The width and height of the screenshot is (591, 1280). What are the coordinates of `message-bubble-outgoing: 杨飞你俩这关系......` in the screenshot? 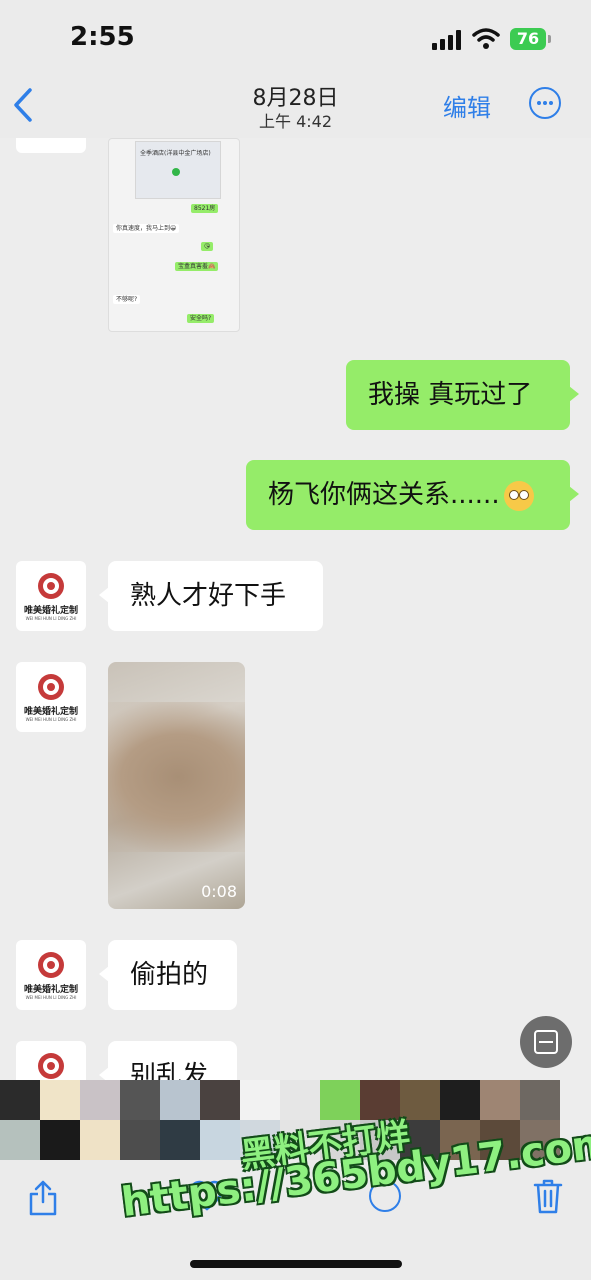 It's located at (412, 495).